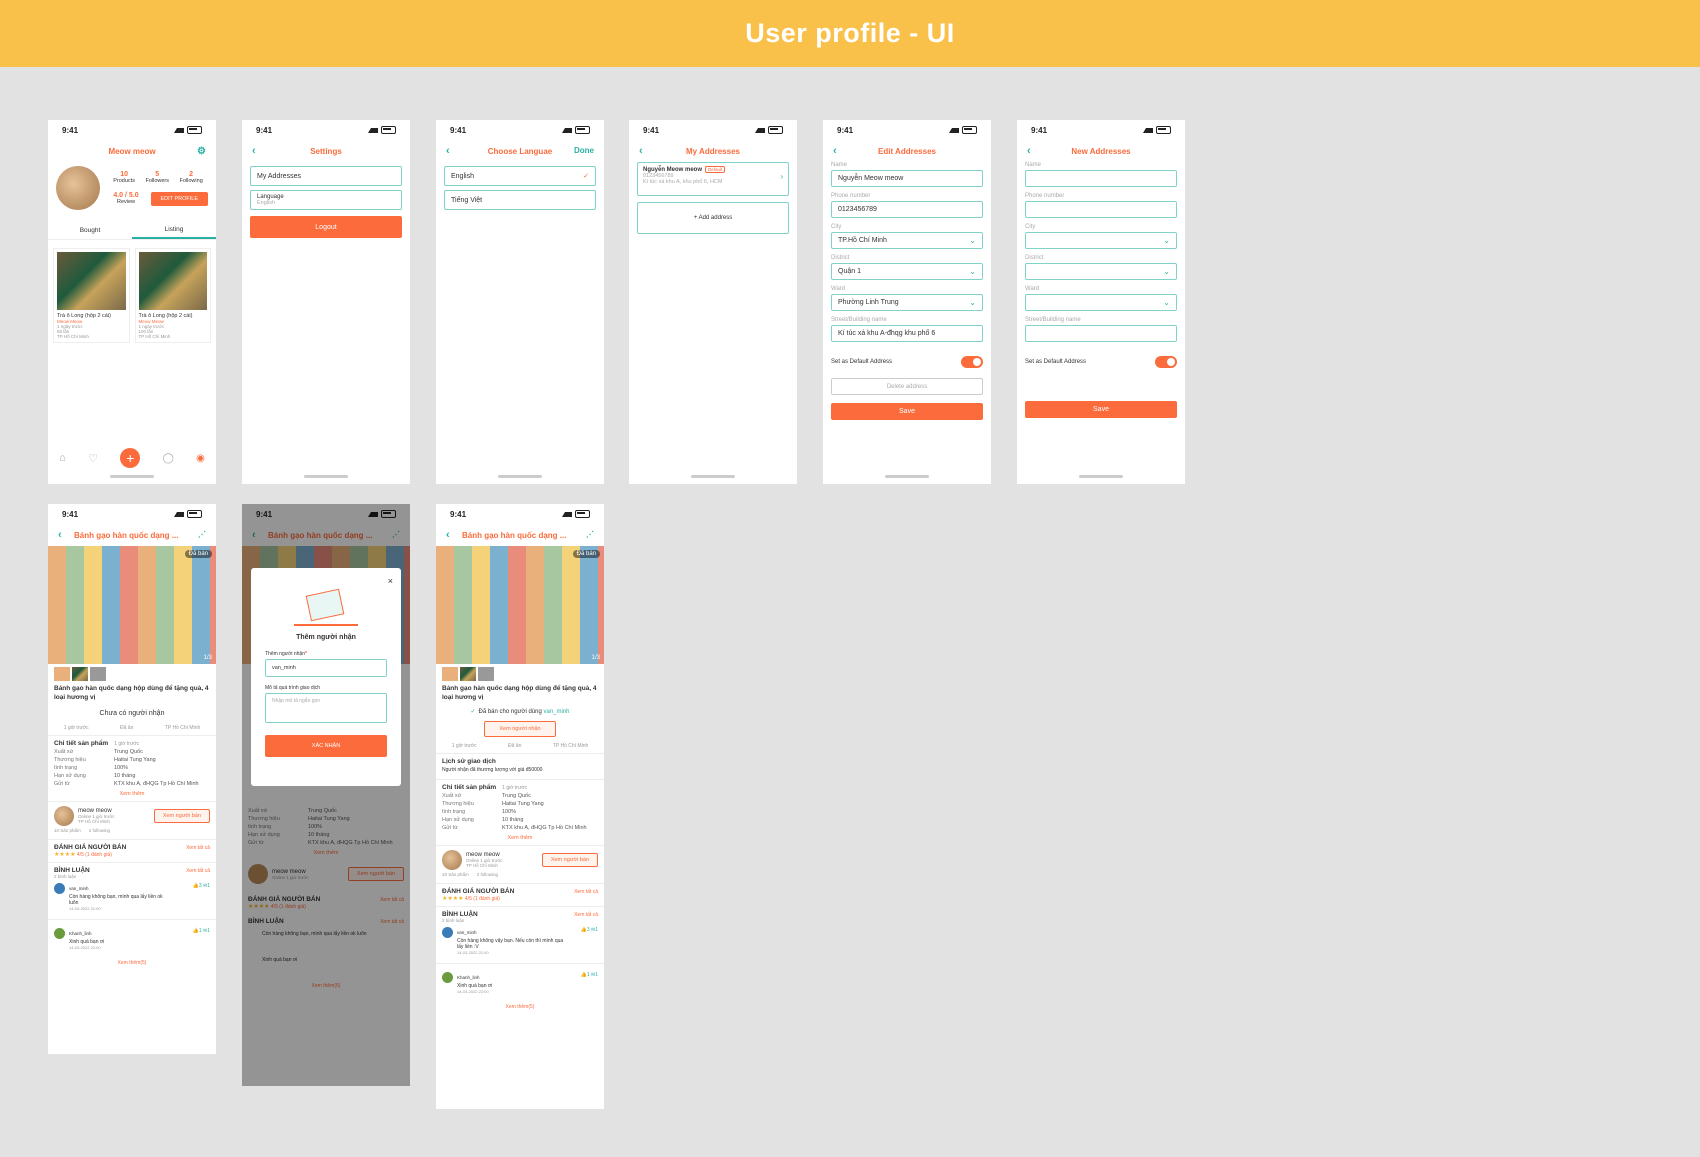 This screenshot has height=1157, width=1700. I want to click on language-item: Language English, so click(326, 200).